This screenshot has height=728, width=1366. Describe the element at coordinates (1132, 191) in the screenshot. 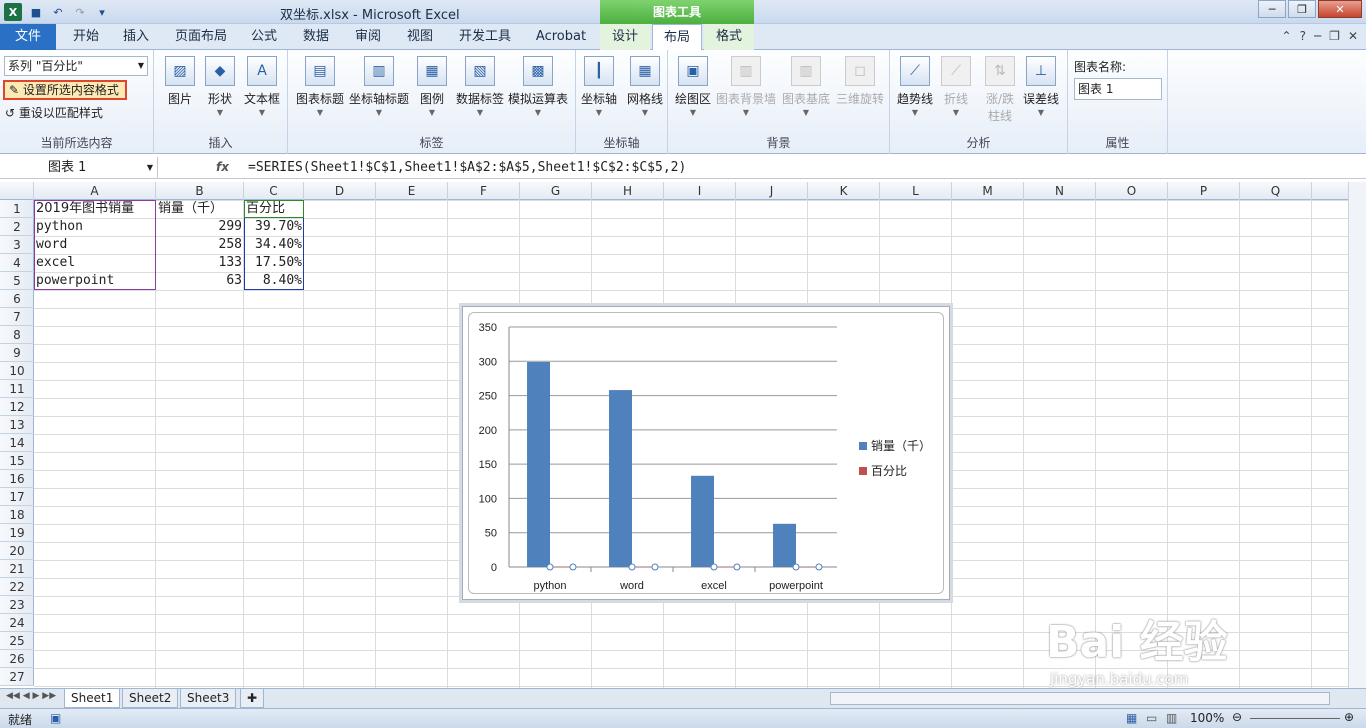

I see `column-header: O` at that location.